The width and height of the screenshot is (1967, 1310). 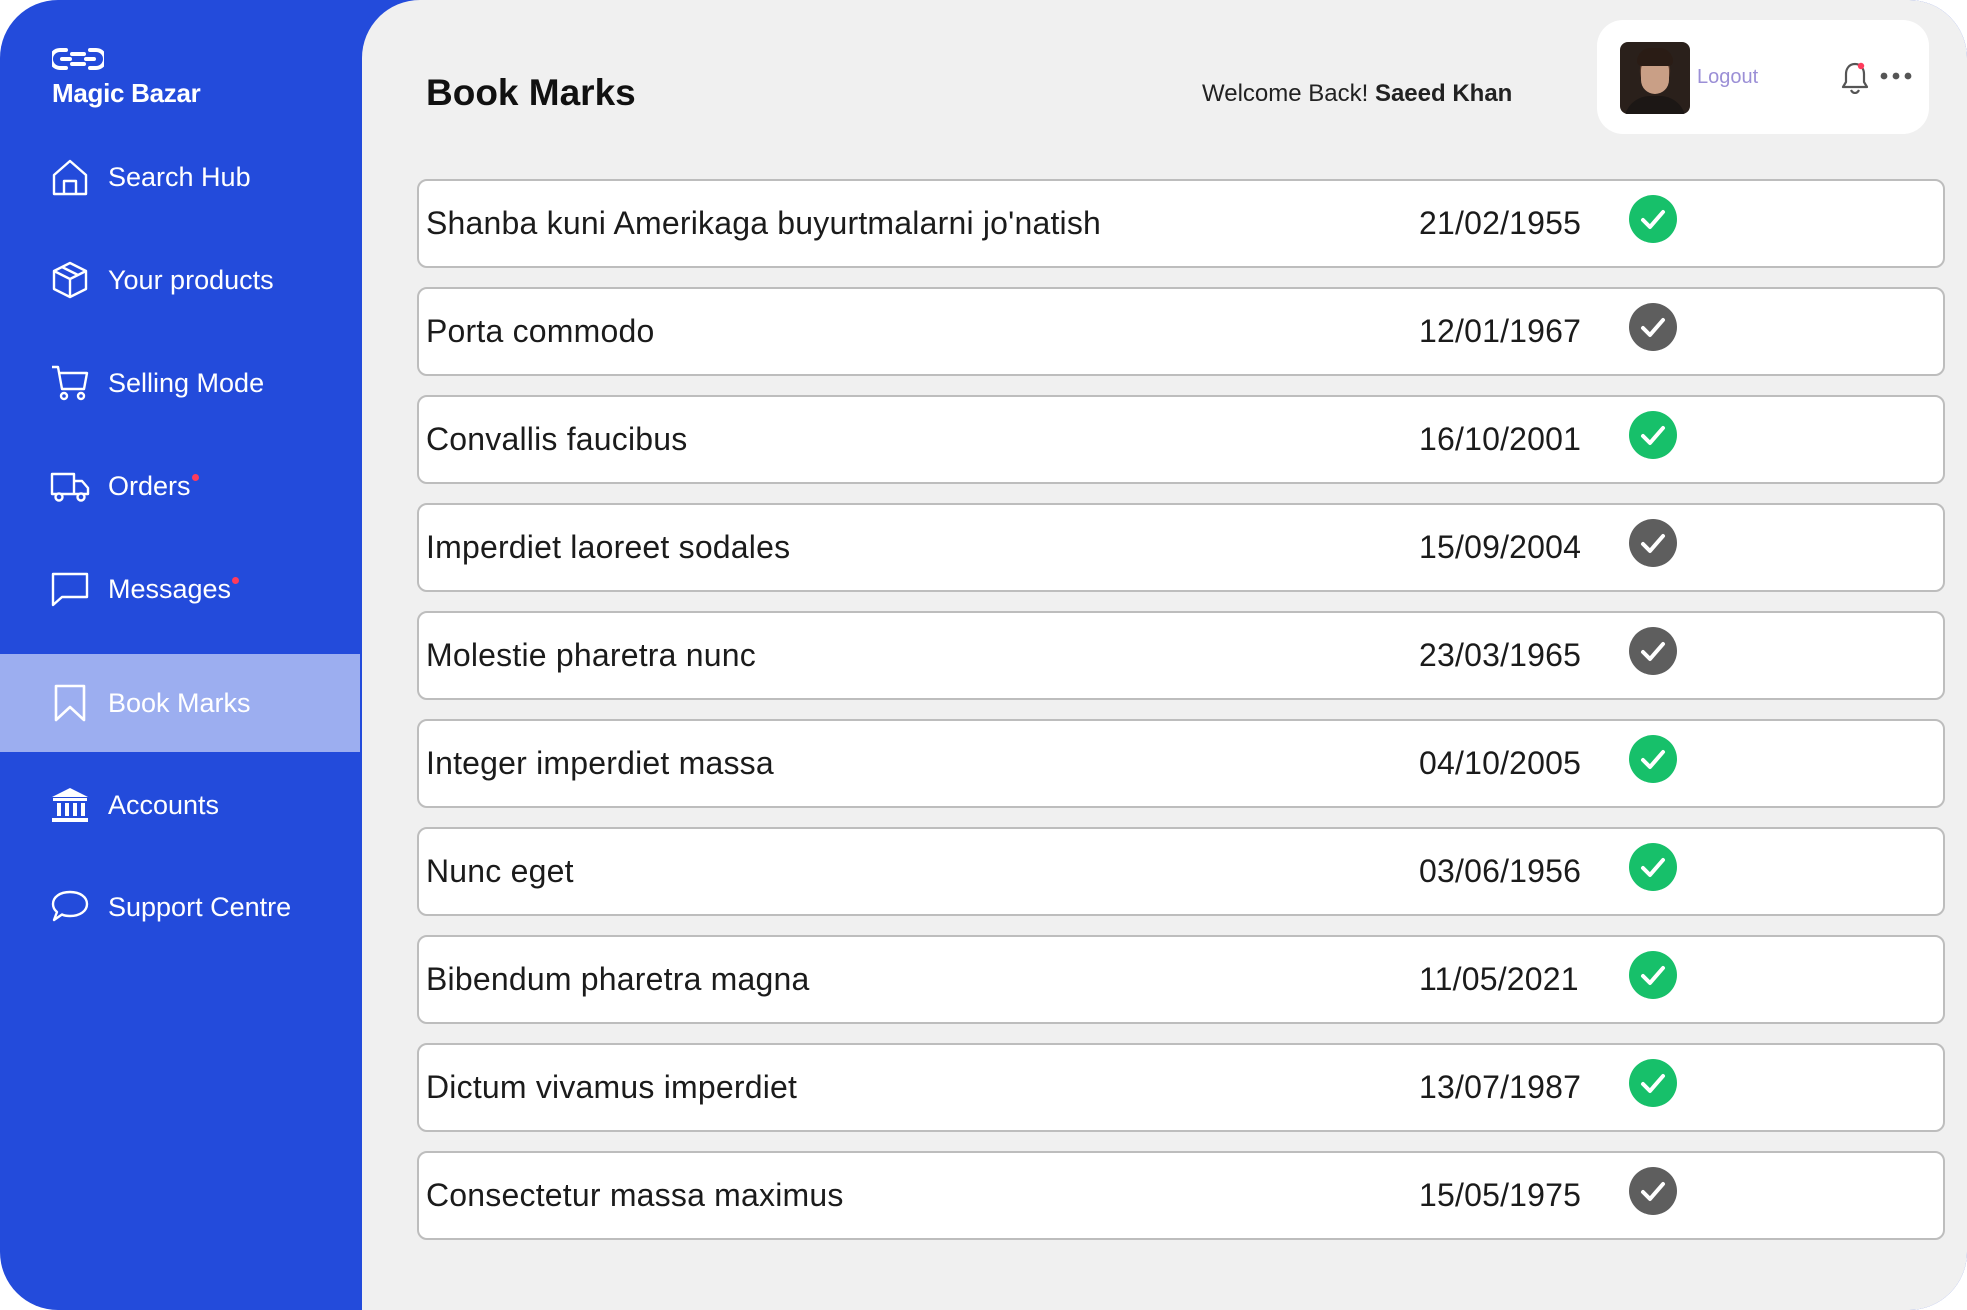 I want to click on sidebar-item-label: Accounts, so click(x=164, y=804).